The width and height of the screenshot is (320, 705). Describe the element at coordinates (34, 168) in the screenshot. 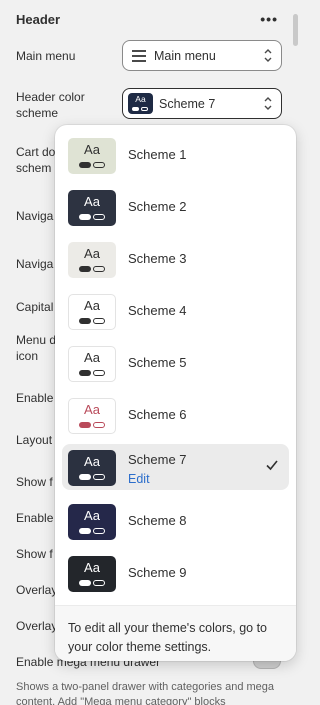

I see `cart-label-line2: schem` at that location.